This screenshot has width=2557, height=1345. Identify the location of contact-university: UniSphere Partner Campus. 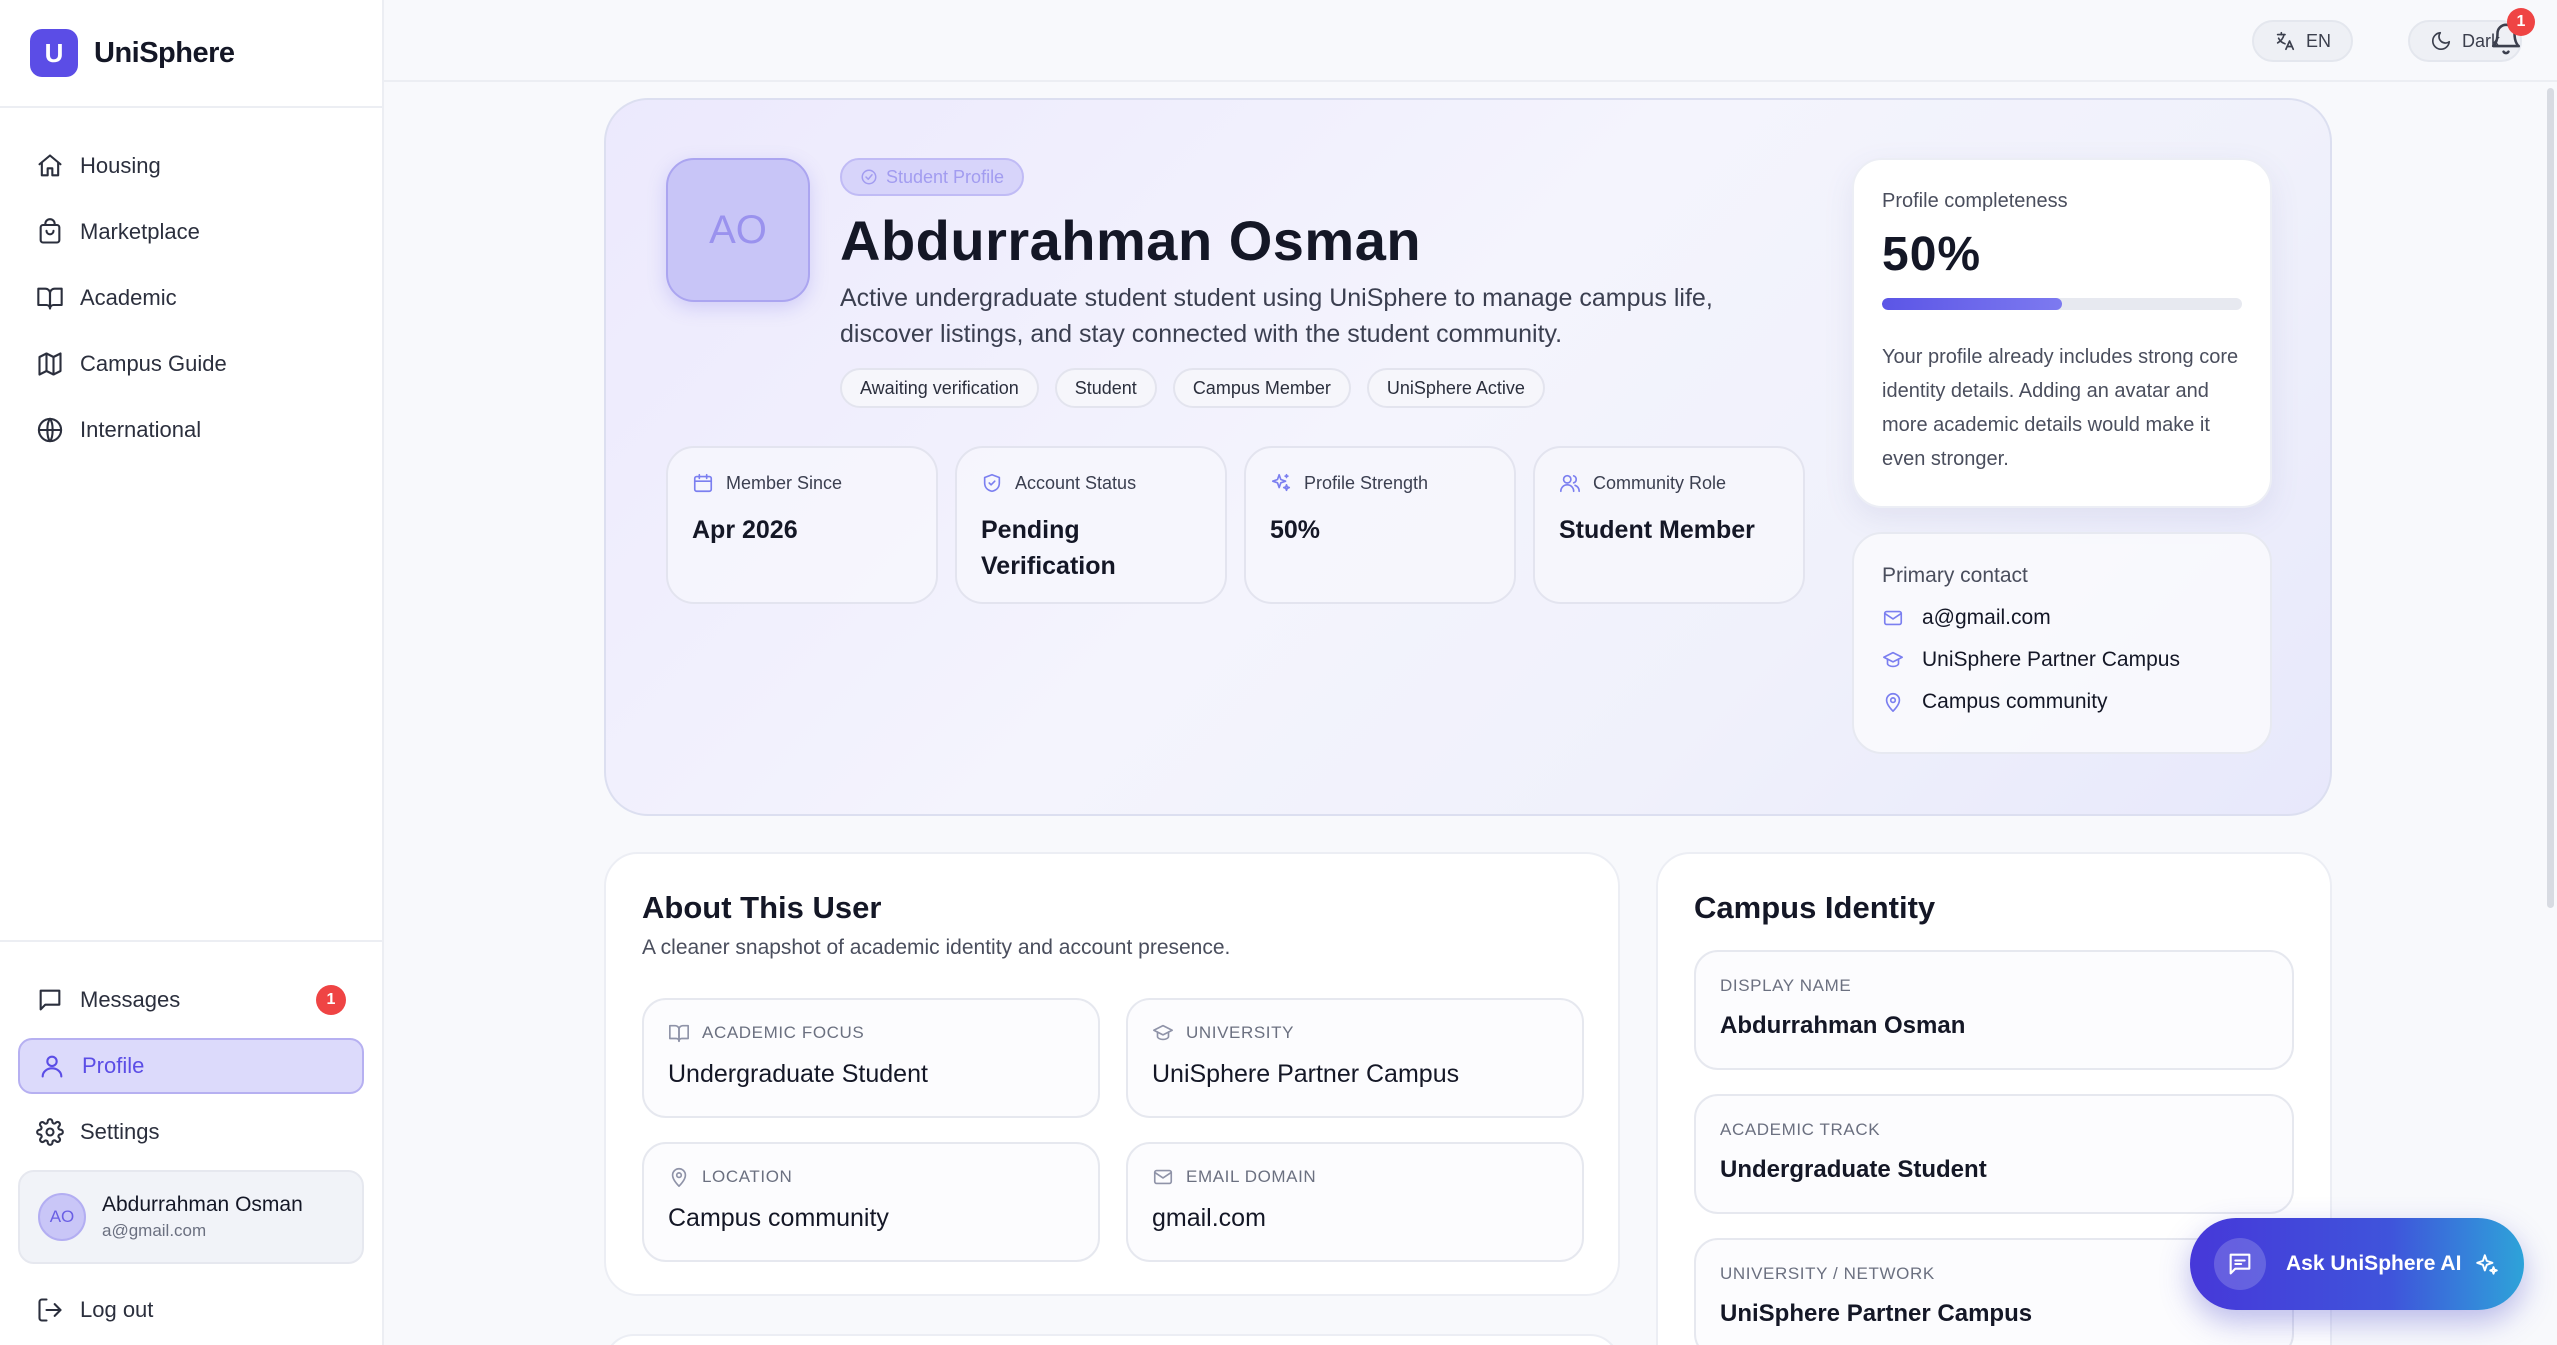
(2062, 660).